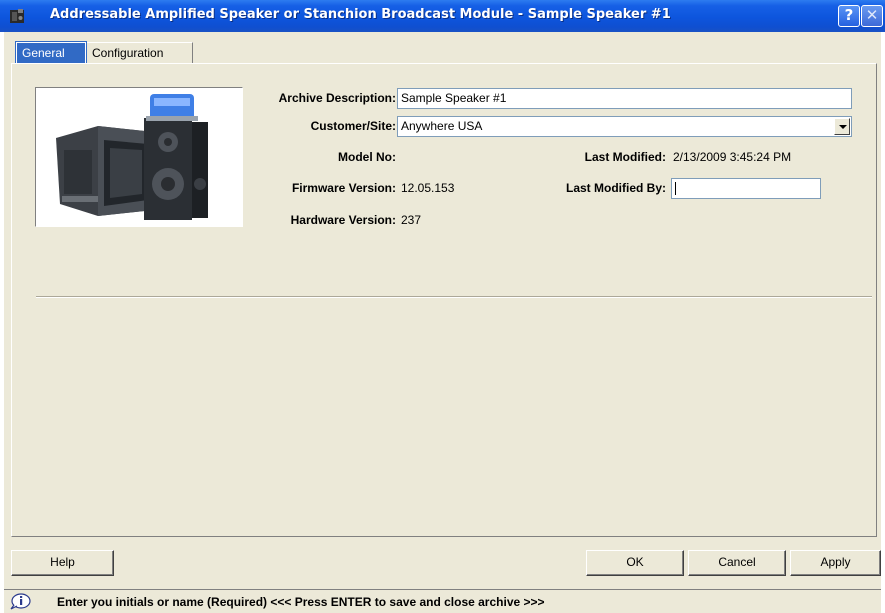 The image size is (885, 613). Describe the element at coordinates (675, 188) in the screenshot. I see `text-caret` at that location.